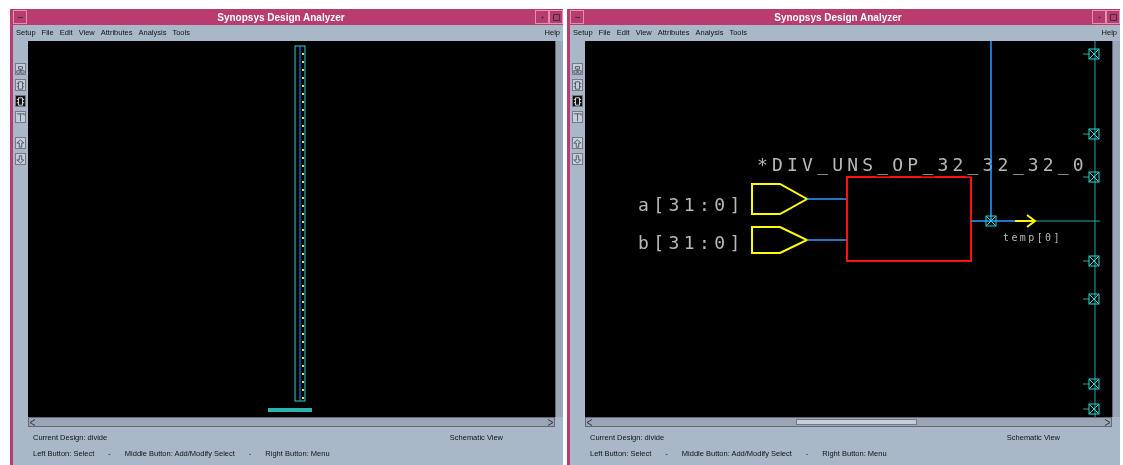  Describe the element at coordinates (691, 204) in the screenshot. I see `port-label: a[31:0]` at that location.